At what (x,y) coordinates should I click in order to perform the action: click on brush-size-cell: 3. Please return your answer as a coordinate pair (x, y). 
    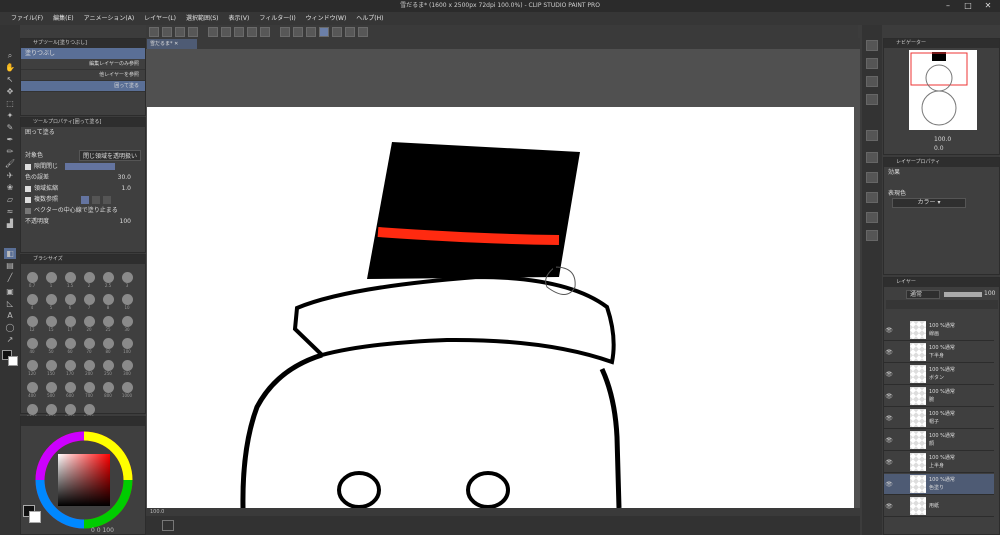
    Looking at the image, I should click on (127, 278).